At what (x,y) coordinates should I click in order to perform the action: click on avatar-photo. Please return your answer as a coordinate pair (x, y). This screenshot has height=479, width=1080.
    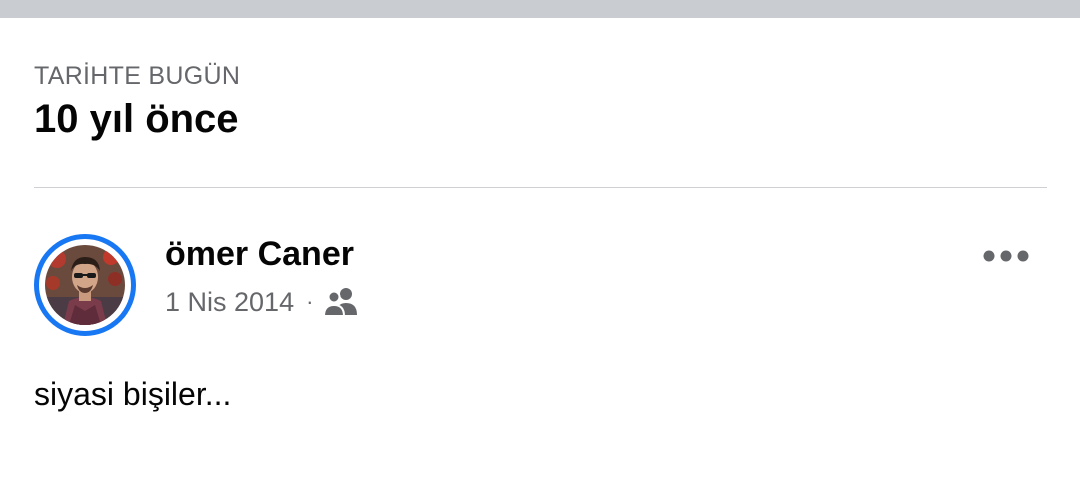
    Looking at the image, I should click on (85, 285).